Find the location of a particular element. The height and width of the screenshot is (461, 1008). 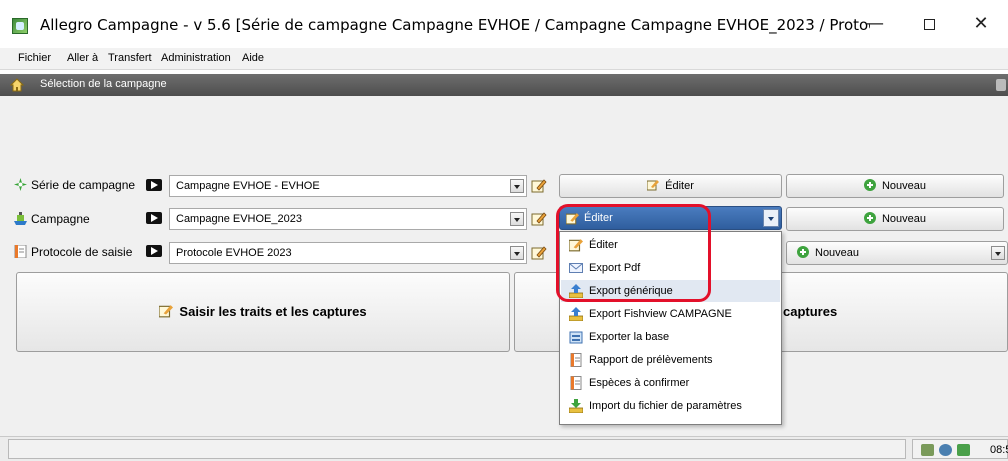

status-bar: 08:5 is located at coordinates (504, 448).